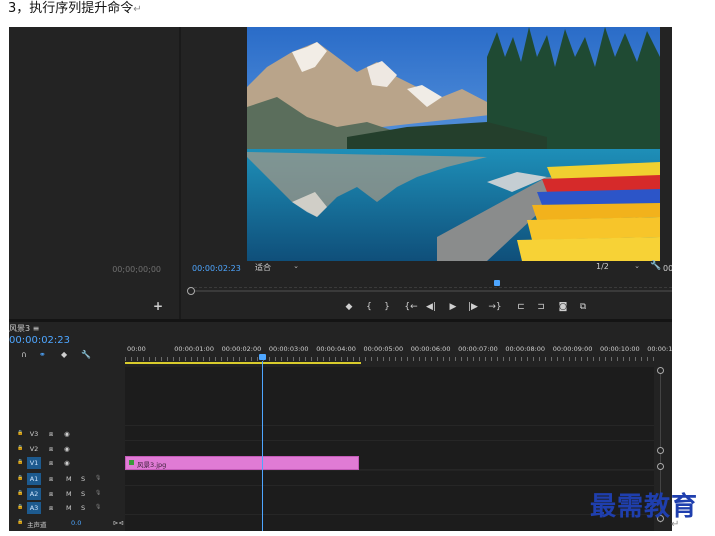  Describe the element at coordinates (136, 269) in the screenshot. I see `source-timecode: 00;00;00;00` at that location.